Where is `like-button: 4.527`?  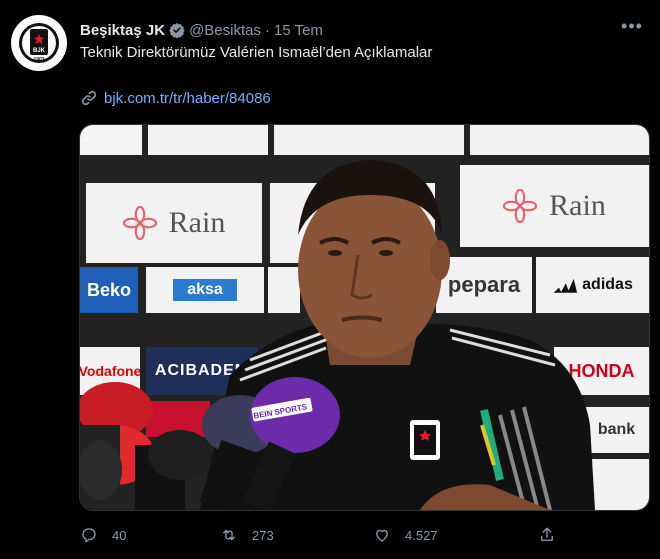
like-button: 4.527 is located at coordinates (405, 535).